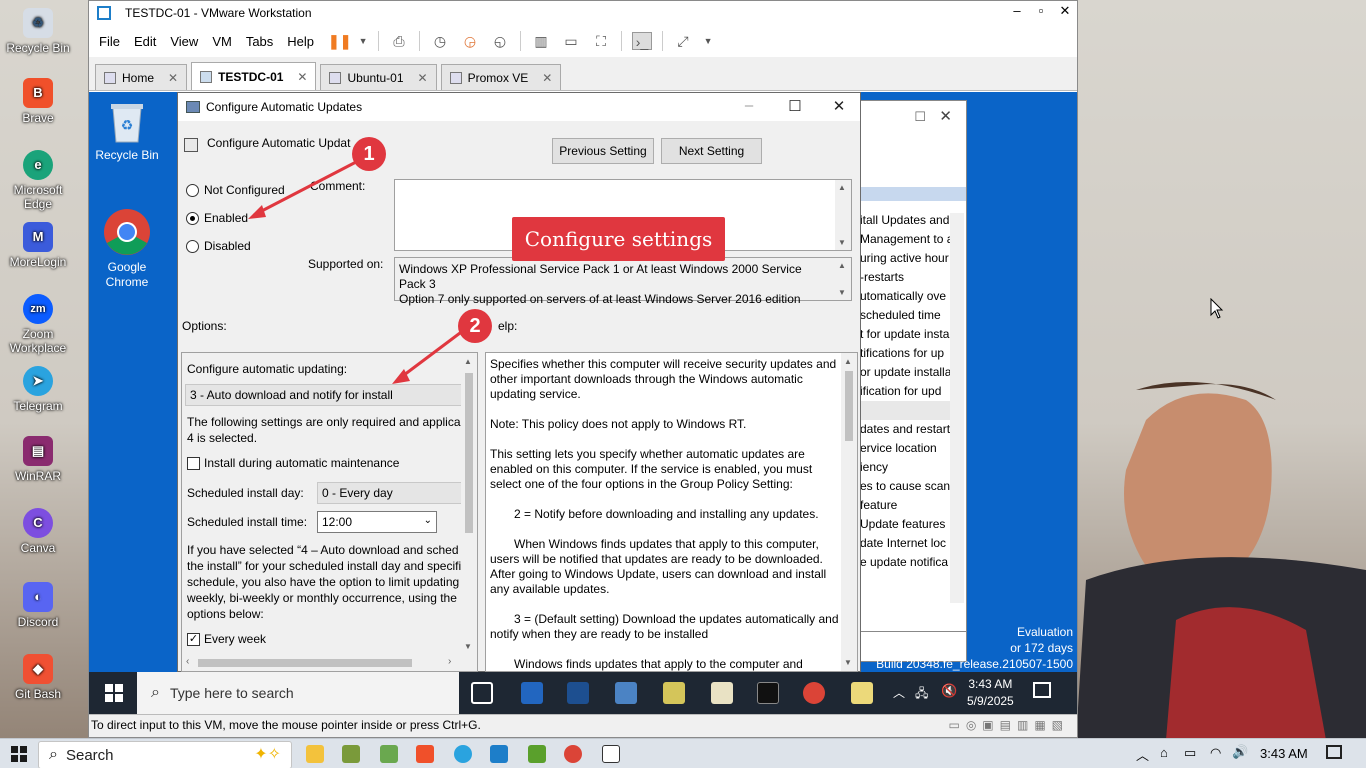 The image size is (1366, 768). What do you see at coordinates (906, 524) in the screenshot?
I see `list-item: Update features` at bounding box center [906, 524].